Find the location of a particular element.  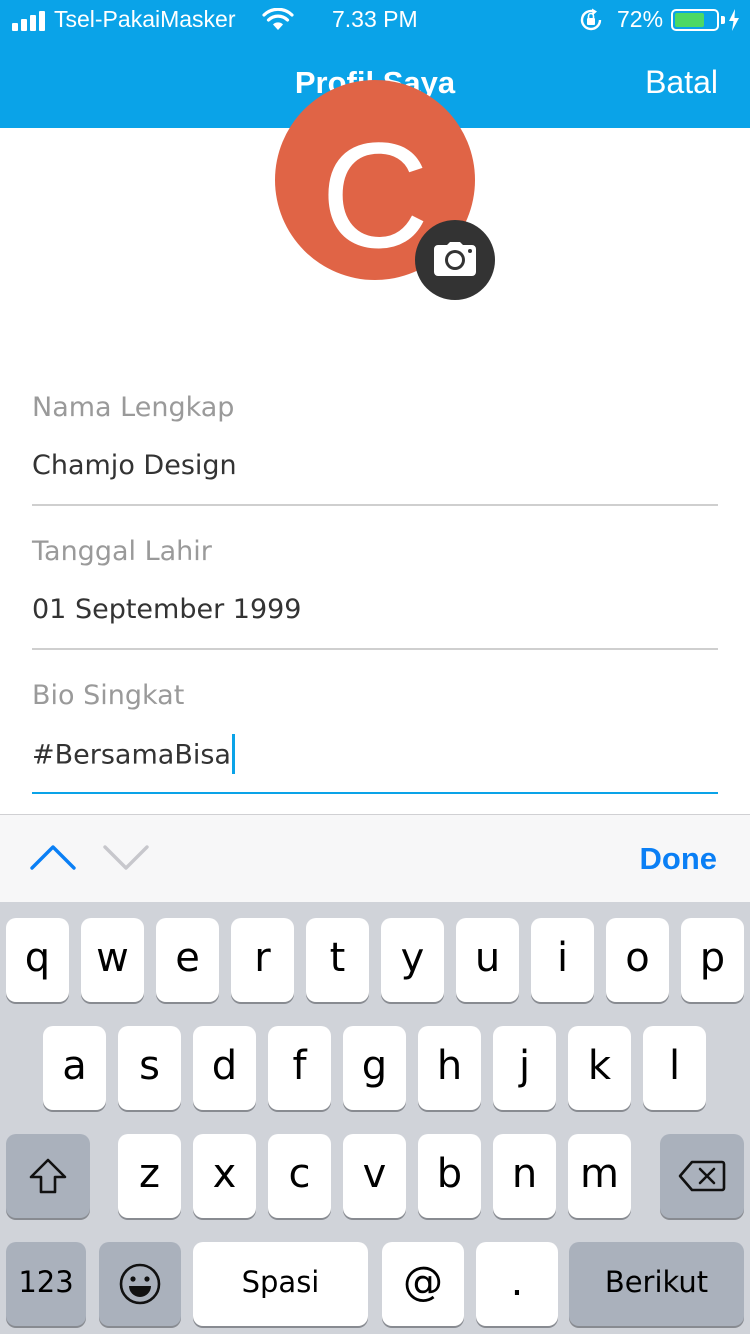

space-key: Spasi is located at coordinates (280, 1284).